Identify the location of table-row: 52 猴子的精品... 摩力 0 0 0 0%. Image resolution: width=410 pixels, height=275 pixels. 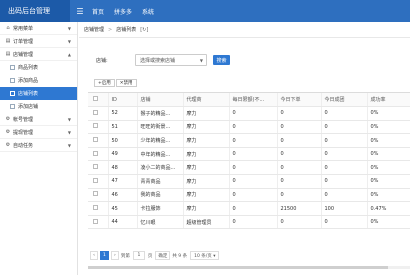
(249, 113).